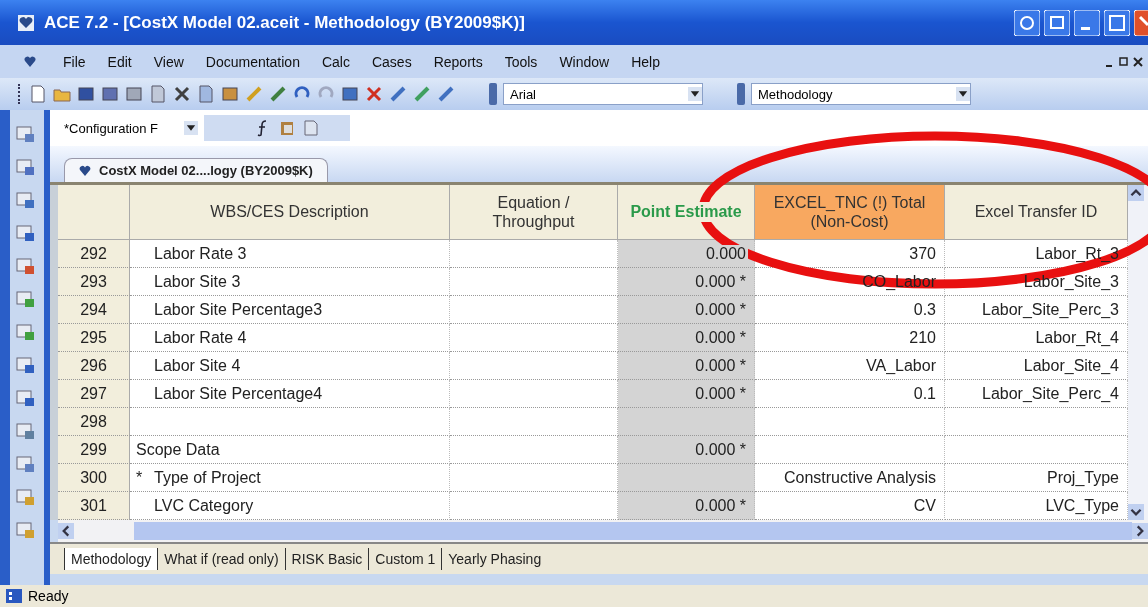 The image size is (1148, 607). Describe the element at coordinates (405, 559) in the screenshot. I see `sheet-tab: Custom 1` at that location.